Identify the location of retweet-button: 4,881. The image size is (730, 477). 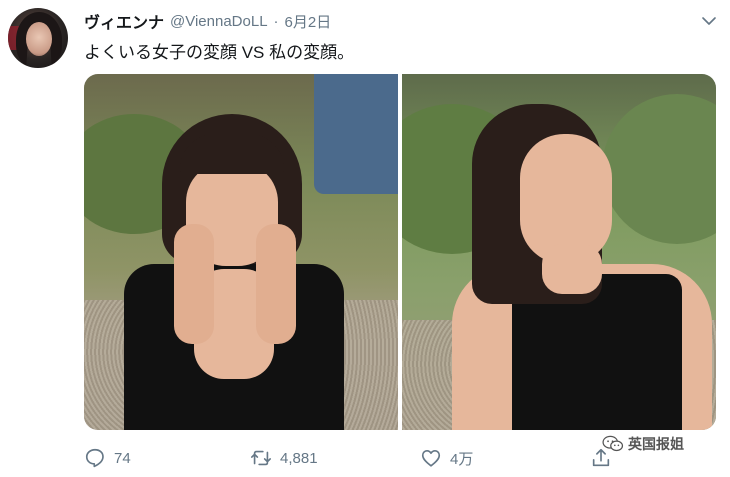
(284, 458).